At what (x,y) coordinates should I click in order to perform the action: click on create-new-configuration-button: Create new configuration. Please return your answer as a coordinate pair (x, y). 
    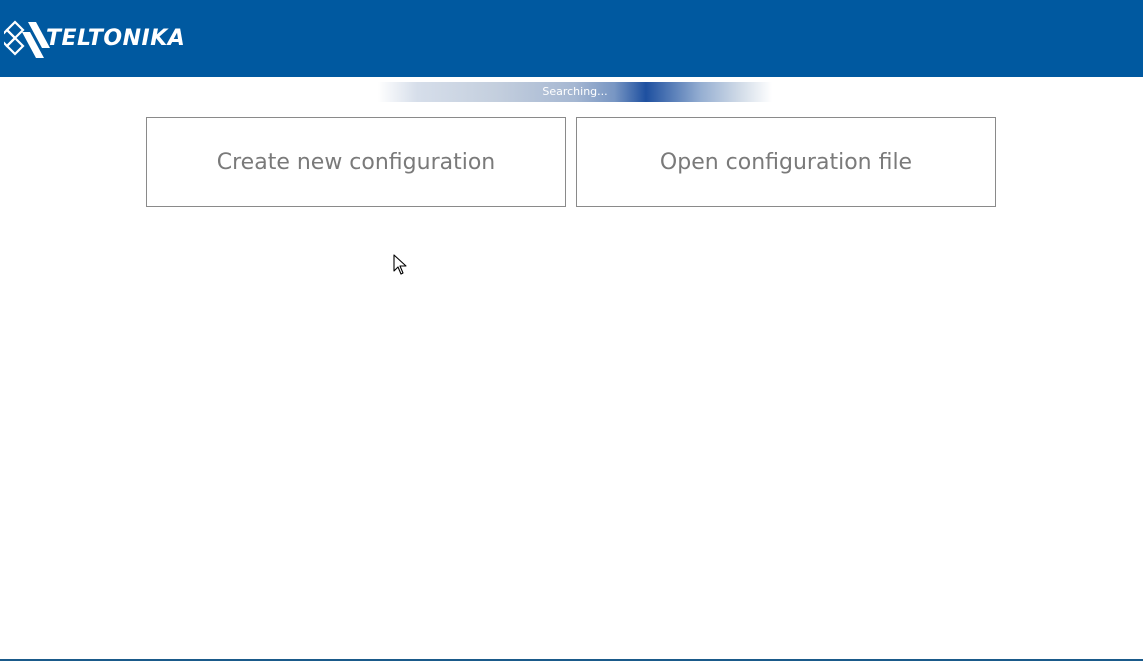
    Looking at the image, I should click on (356, 162).